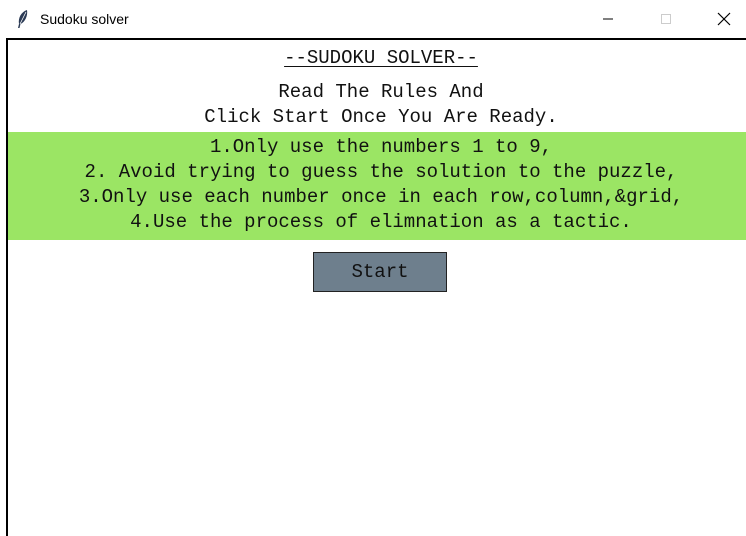  What do you see at coordinates (84, 19) in the screenshot?
I see `window-title: Sudoku solver` at bounding box center [84, 19].